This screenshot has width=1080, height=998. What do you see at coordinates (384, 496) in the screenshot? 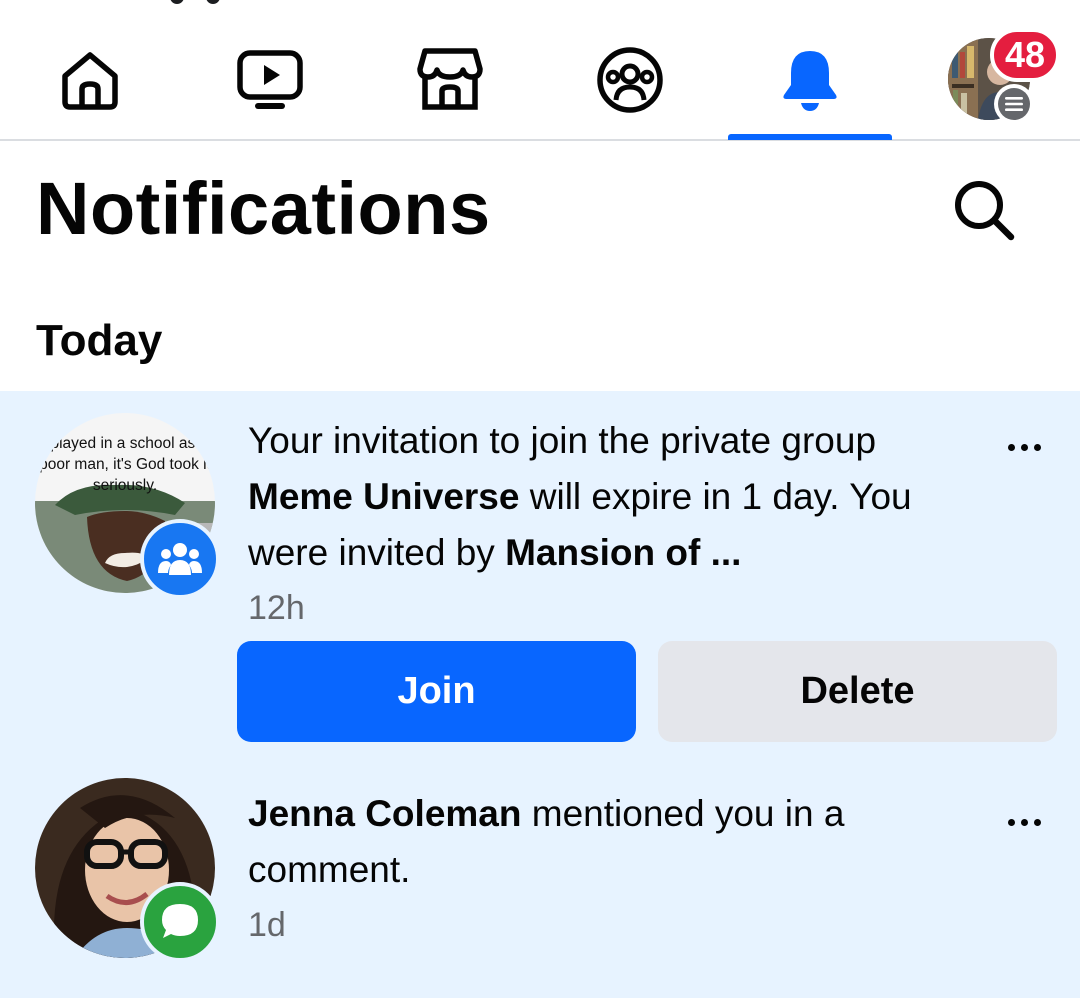
I see `group-name: Meme Universe` at bounding box center [384, 496].